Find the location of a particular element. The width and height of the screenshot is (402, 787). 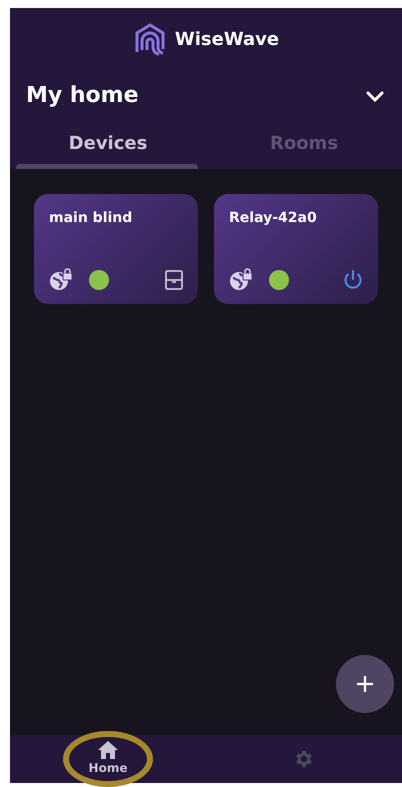

app-name: WiseWave is located at coordinates (227, 40).